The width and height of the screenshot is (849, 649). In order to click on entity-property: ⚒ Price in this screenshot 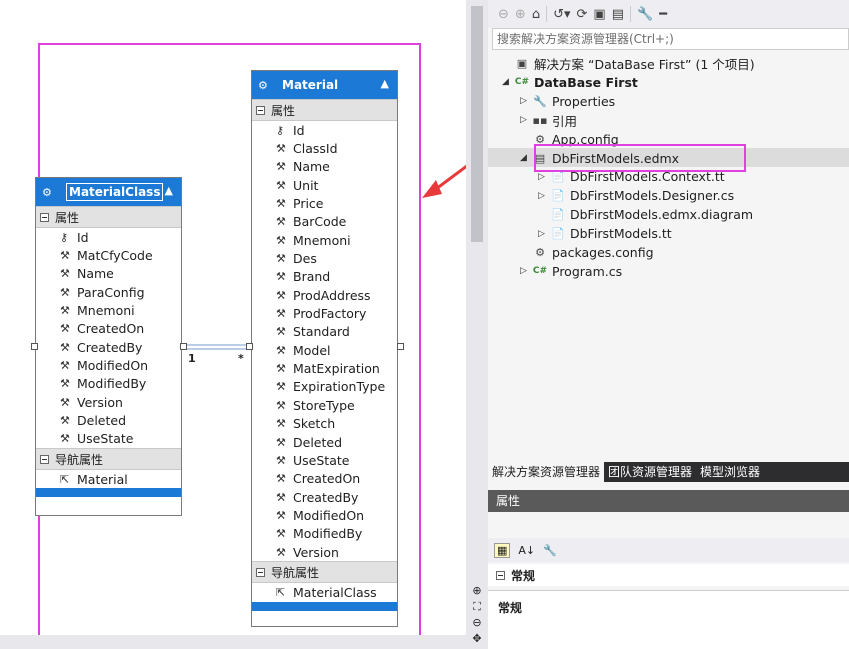, I will do `click(324, 203)`.